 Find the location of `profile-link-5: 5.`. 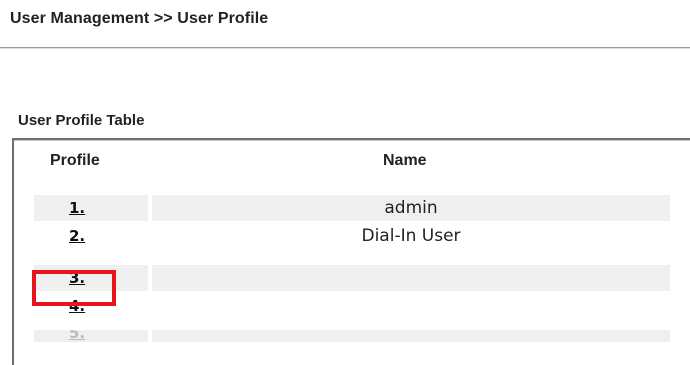

profile-link-5: 5. is located at coordinates (77, 336).